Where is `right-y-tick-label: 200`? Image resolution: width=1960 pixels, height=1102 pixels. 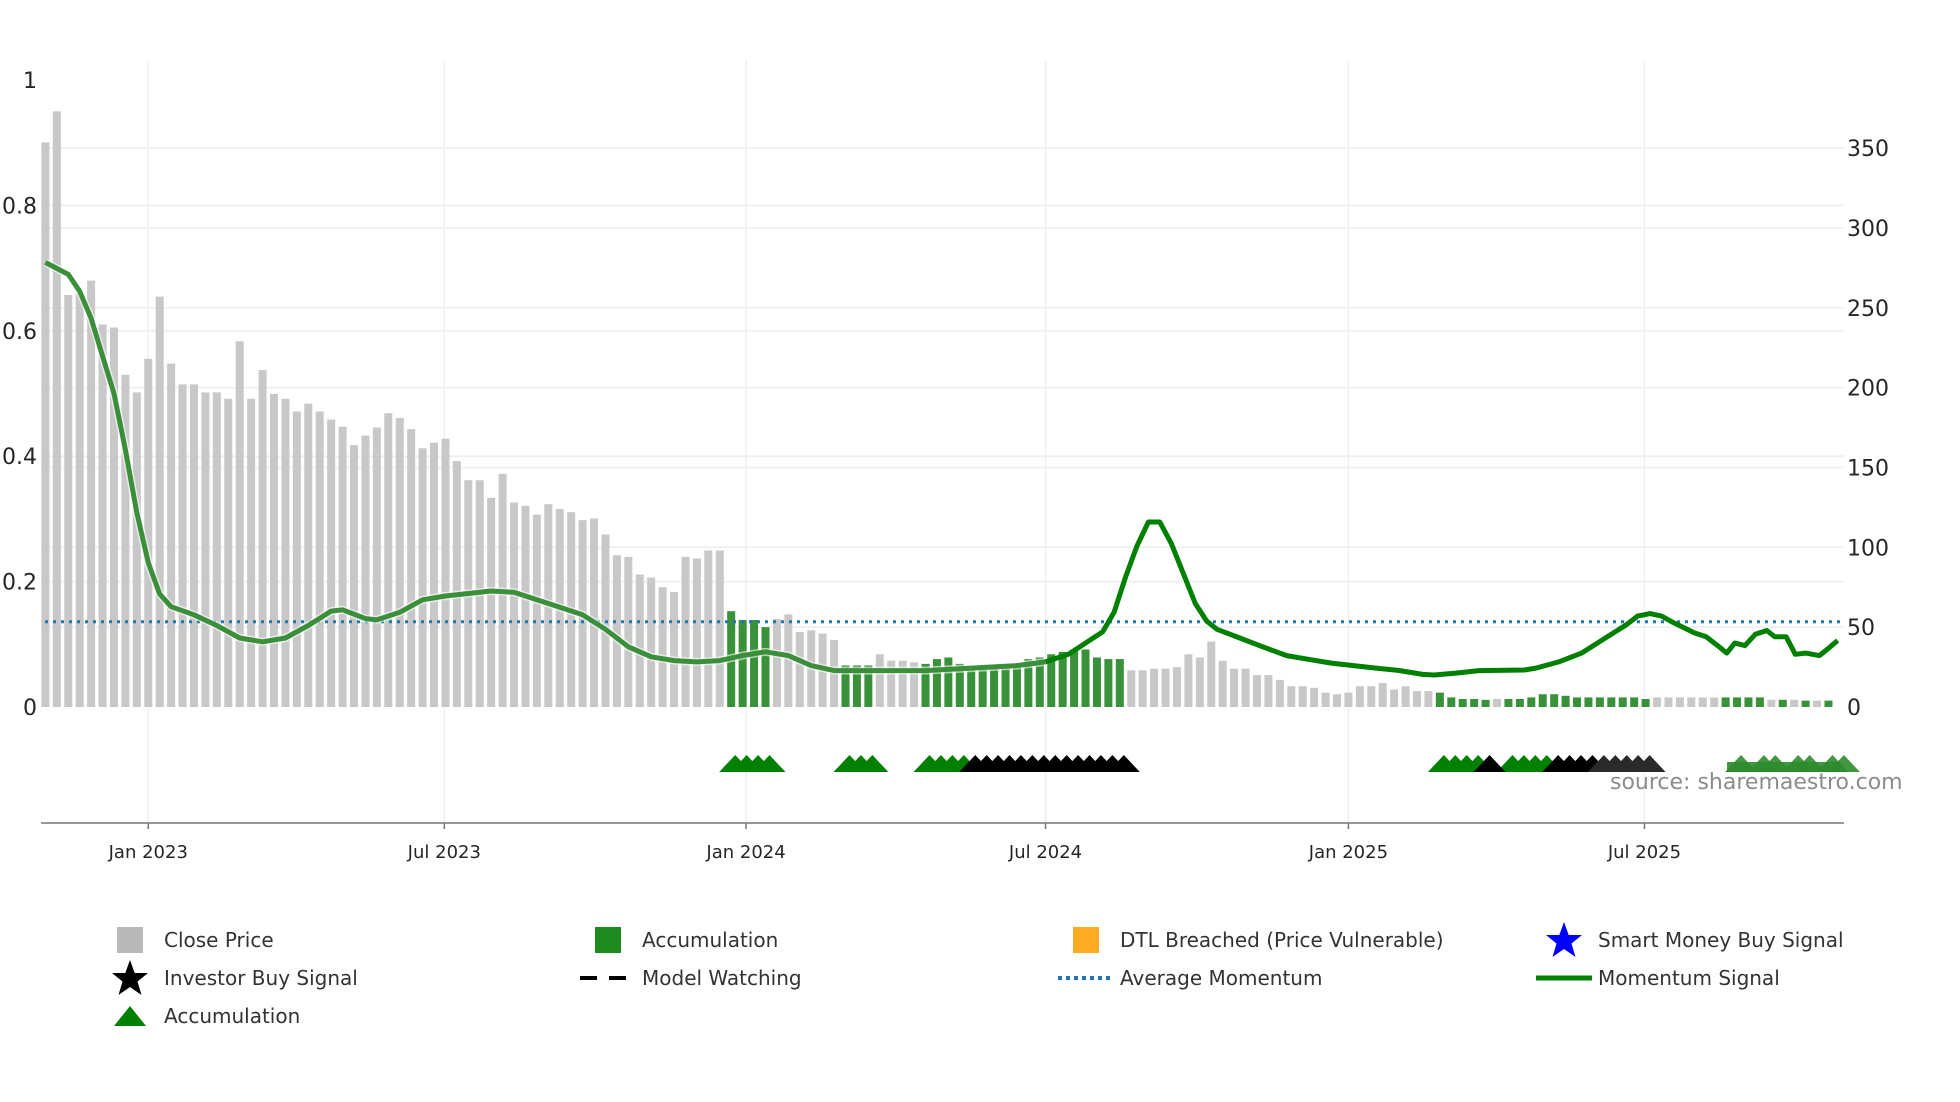 right-y-tick-label: 200 is located at coordinates (1868, 389).